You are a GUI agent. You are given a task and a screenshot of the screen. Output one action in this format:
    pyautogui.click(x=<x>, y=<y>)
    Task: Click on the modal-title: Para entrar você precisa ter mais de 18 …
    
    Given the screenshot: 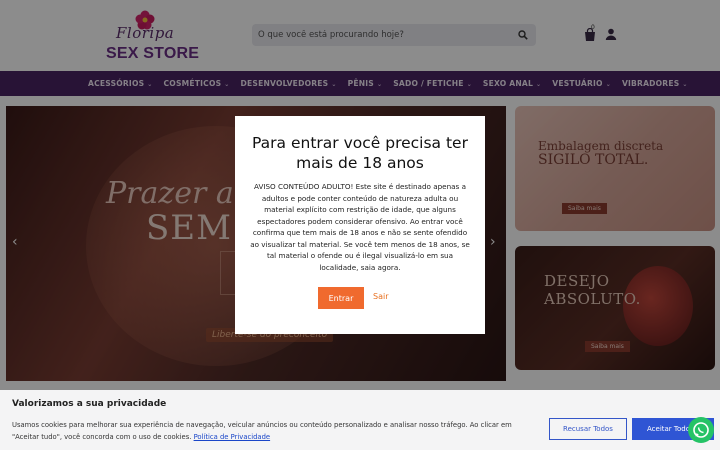 What is the action you would take?
    pyautogui.click(x=360, y=153)
    